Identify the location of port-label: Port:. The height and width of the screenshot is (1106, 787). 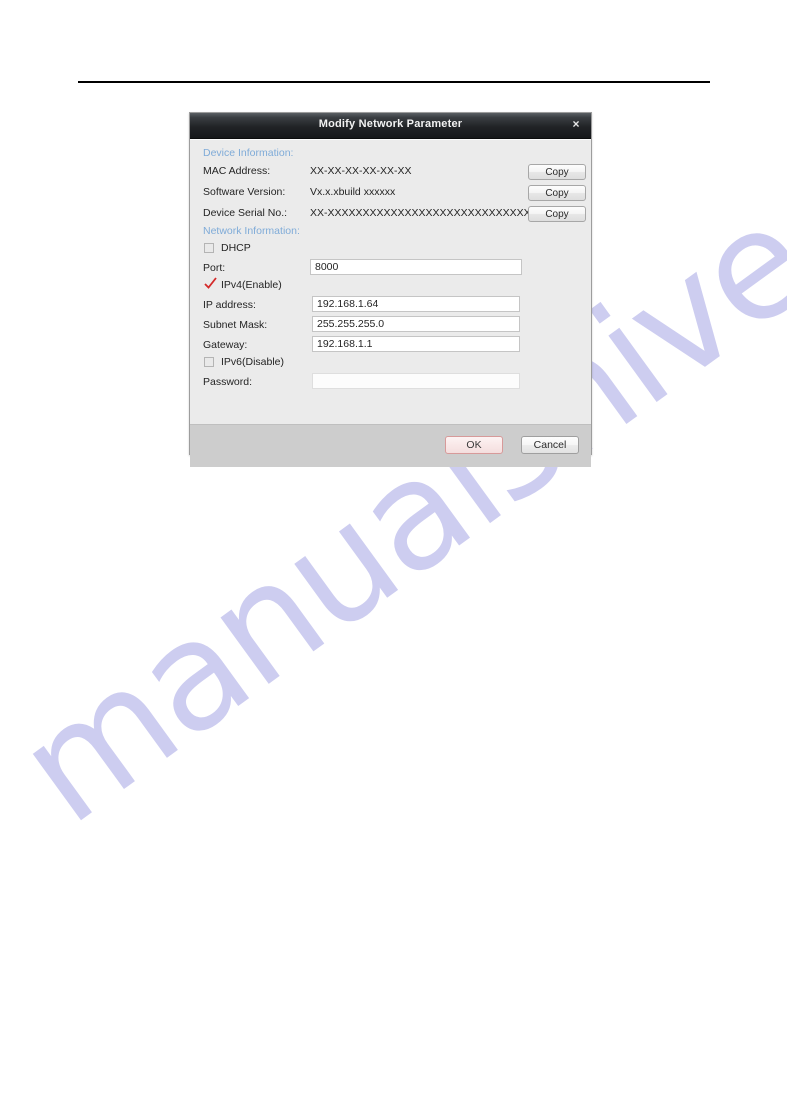
(214, 268).